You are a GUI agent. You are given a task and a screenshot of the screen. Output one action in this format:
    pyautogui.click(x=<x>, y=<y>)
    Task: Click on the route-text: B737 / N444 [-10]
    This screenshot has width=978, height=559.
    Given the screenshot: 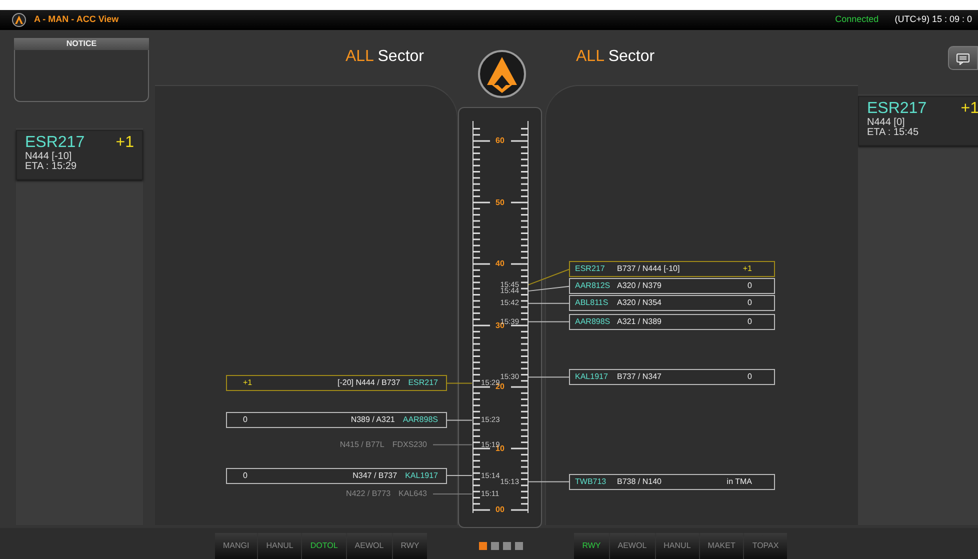 What is the action you would take?
    pyautogui.click(x=648, y=269)
    